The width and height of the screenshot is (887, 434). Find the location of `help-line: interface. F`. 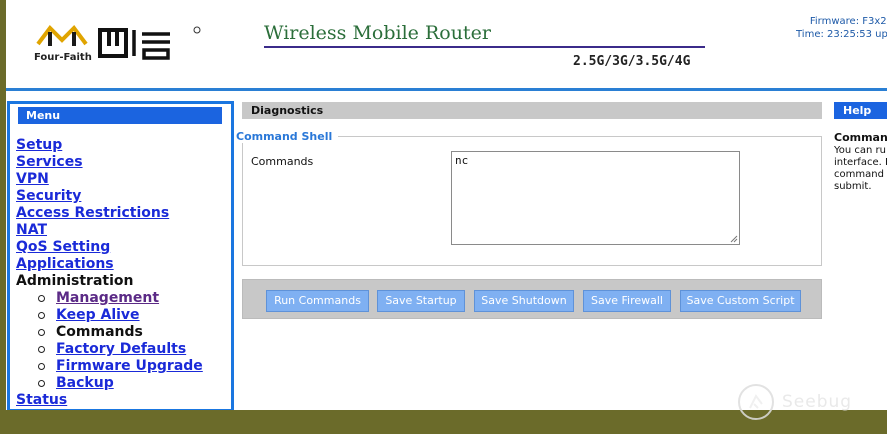

help-line: interface. F is located at coordinates (860, 162).